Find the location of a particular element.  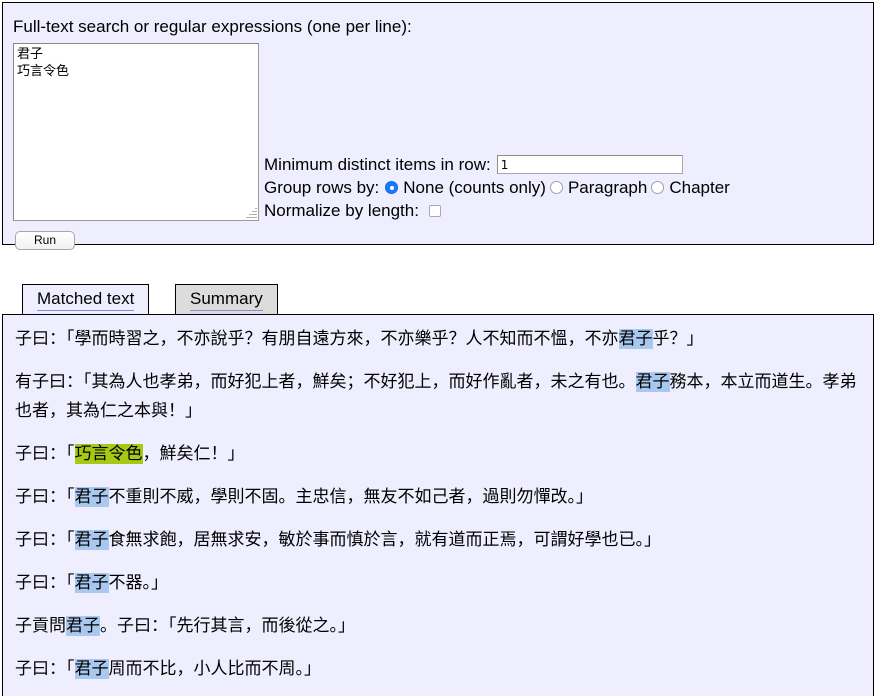

tab-matched-text-label: Matched text is located at coordinates (86, 299).